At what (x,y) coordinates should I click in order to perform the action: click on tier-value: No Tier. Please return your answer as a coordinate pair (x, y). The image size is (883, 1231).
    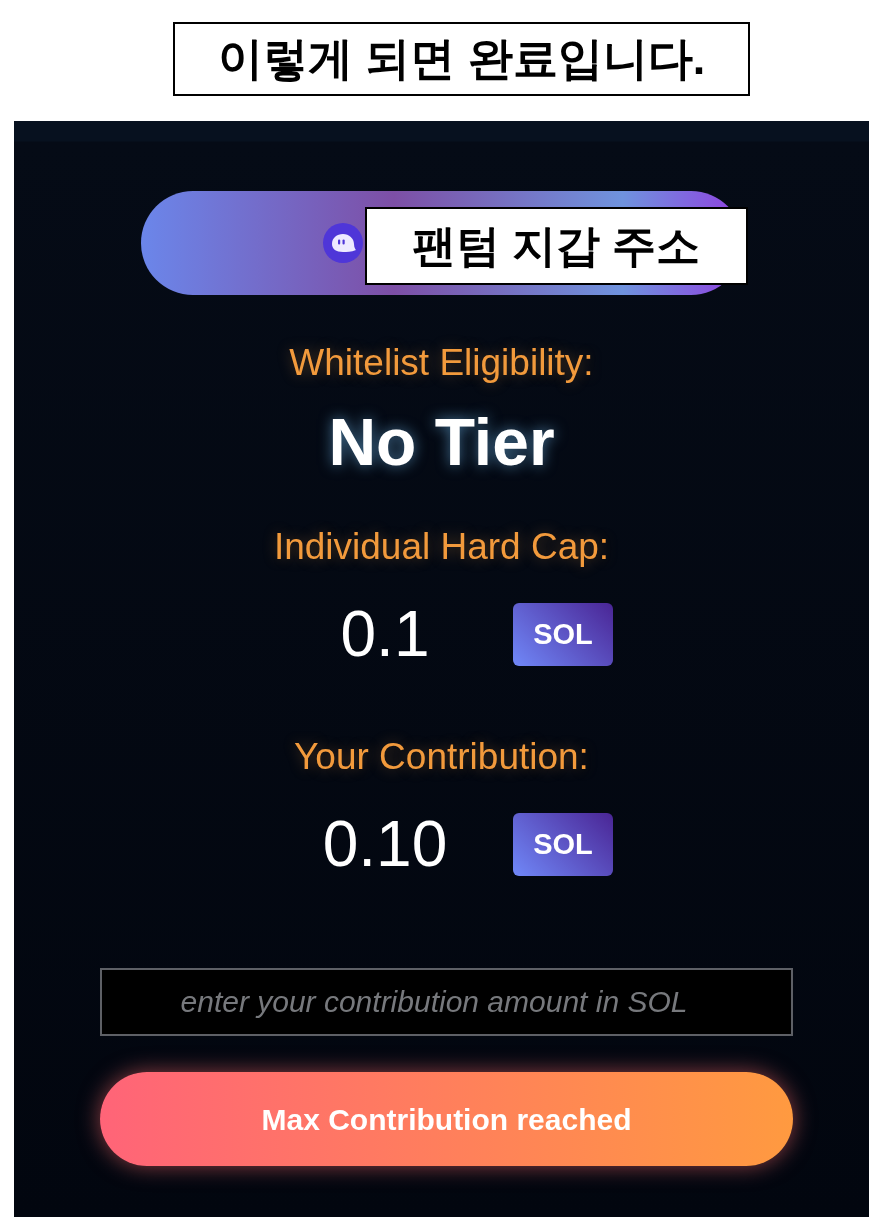
    Looking at the image, I should click on (441, 442).